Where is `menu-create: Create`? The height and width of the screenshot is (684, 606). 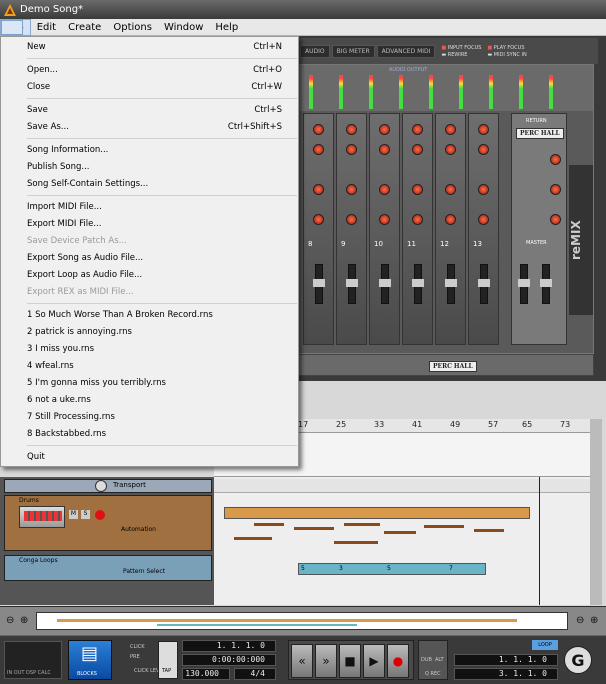 menu-create: Create is located at coordinates (84, 27).